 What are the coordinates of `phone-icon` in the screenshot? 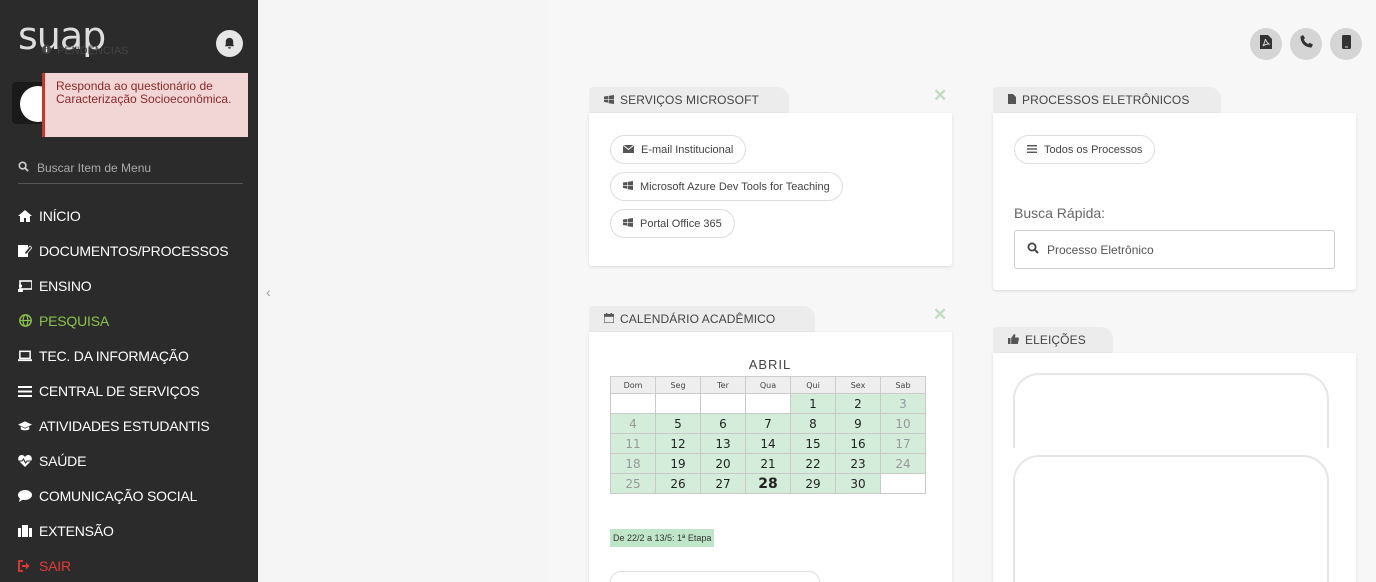 It's located at (1306, 44).